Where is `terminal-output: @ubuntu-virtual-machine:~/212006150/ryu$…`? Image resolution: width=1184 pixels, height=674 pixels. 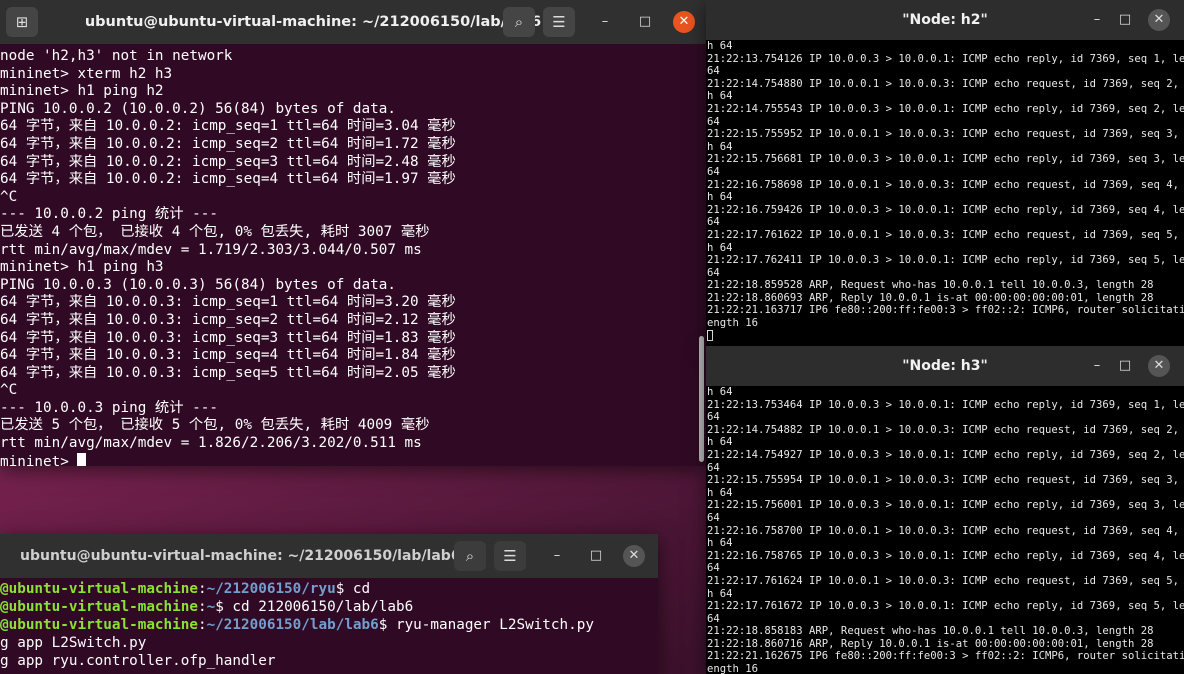 terminal-output: @ubuntu-virtual-machine:~/212006150/ryu$… is located at coordinates (329, 624).